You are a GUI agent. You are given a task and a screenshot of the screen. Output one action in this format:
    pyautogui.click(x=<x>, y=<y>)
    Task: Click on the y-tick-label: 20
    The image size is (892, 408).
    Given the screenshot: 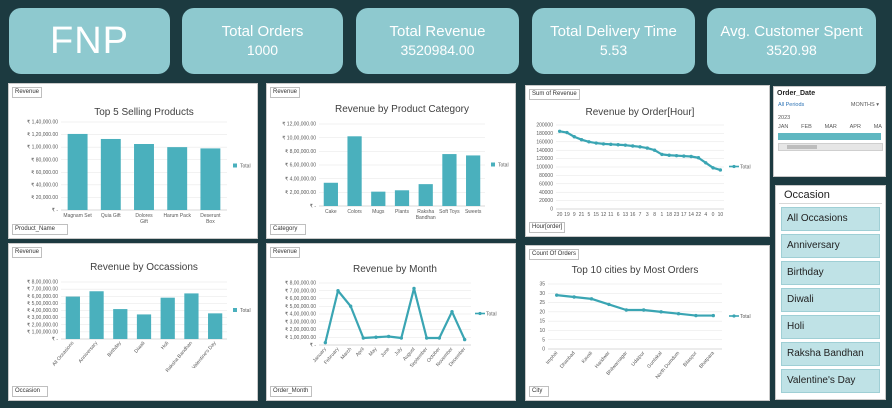 What is the action you would take?
    pyautogui.click(x=542, y=312)
    